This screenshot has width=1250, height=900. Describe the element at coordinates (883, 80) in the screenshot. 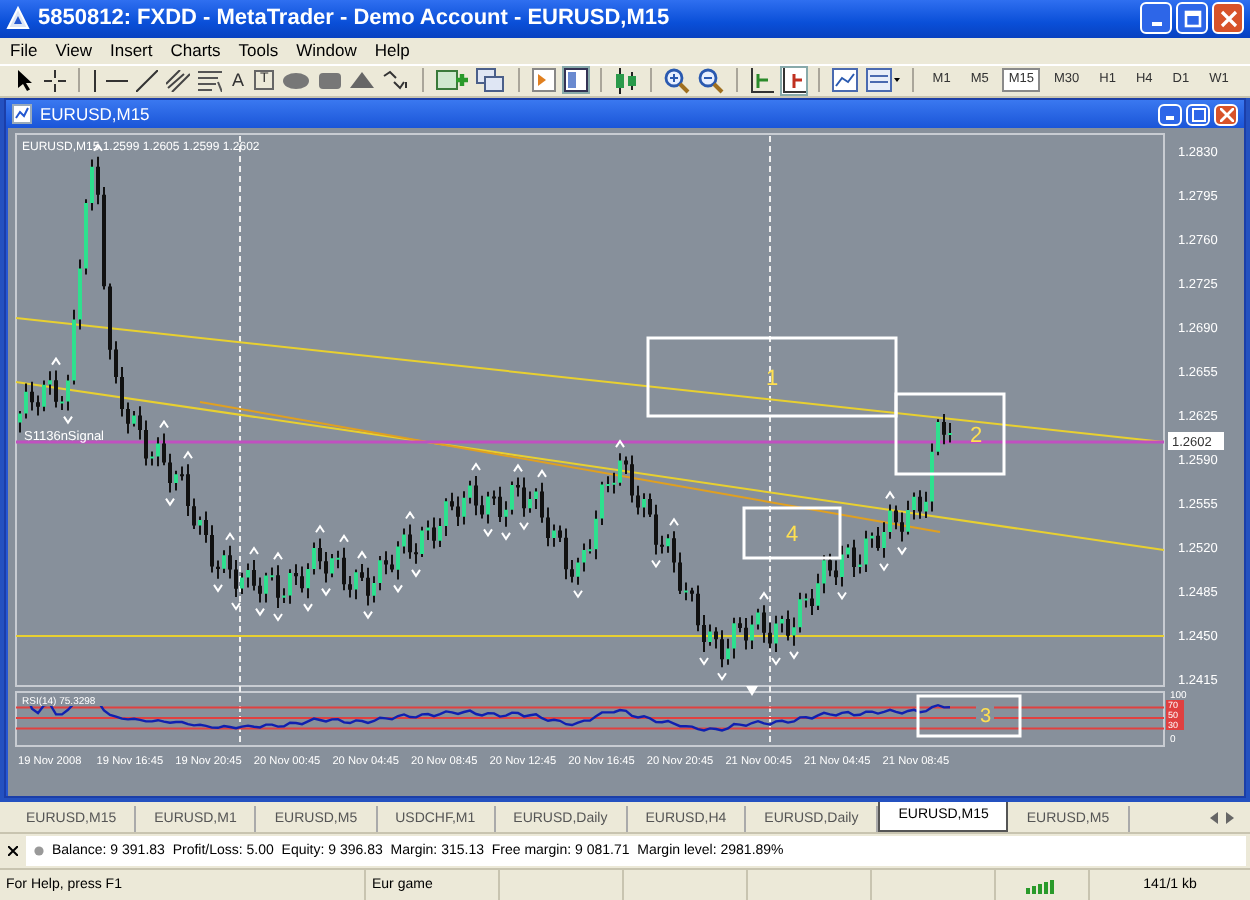

I see `templates-icon` at that location.